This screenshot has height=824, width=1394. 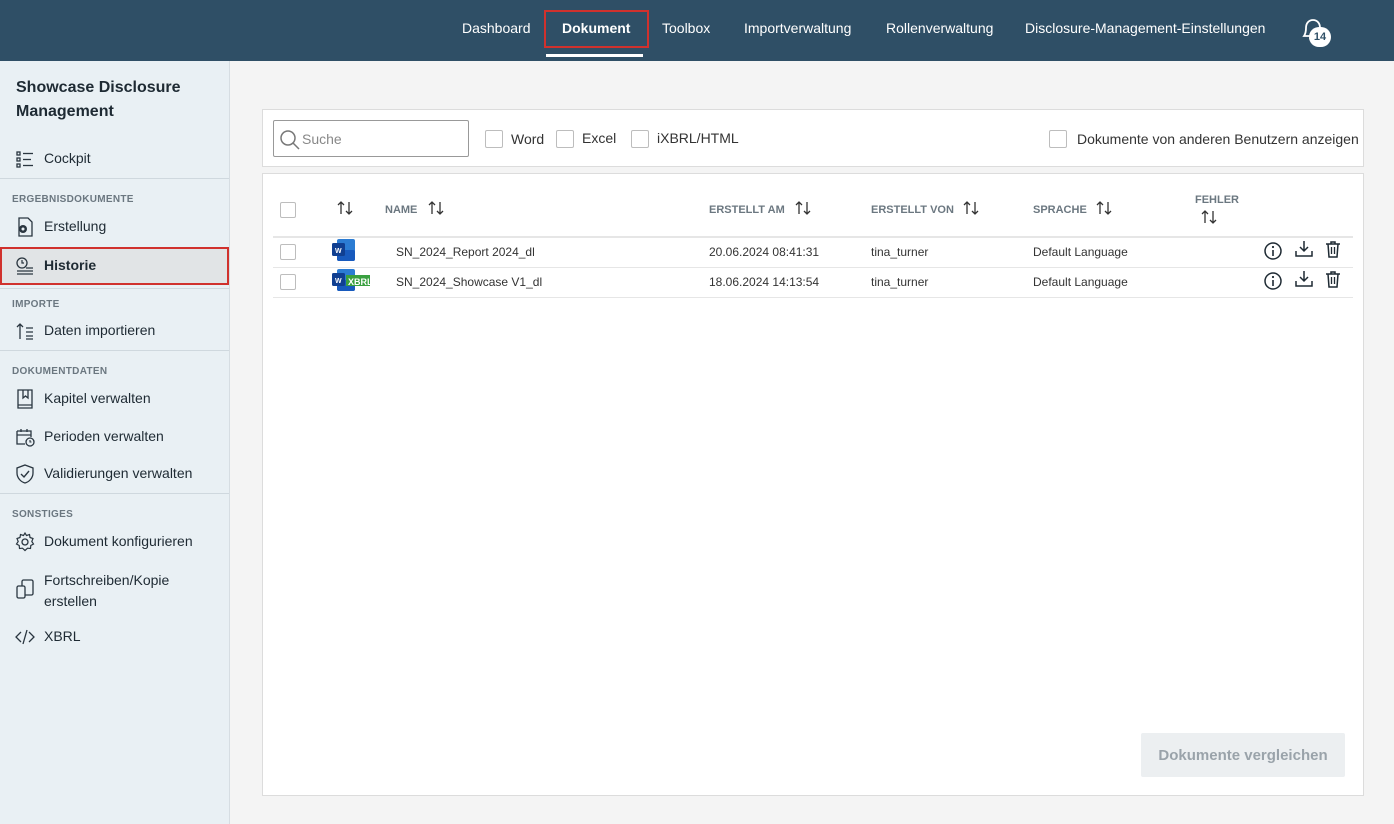 What do you see at coordinates (62, 636) in the screenshot?
I see `sidebar-item-label: XBRL` at bounding box center [62, 636].